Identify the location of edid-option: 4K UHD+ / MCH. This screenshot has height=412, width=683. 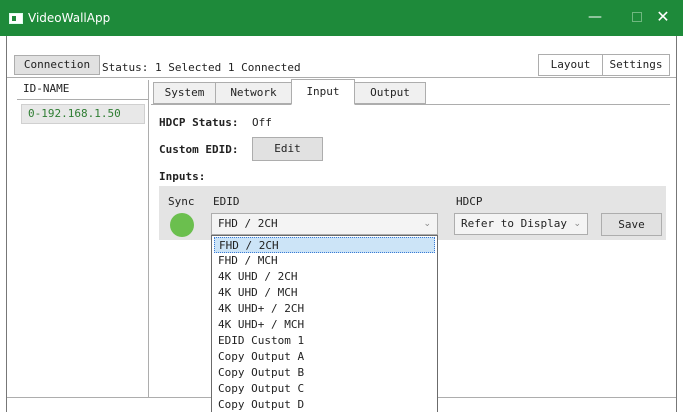
(324, 325).